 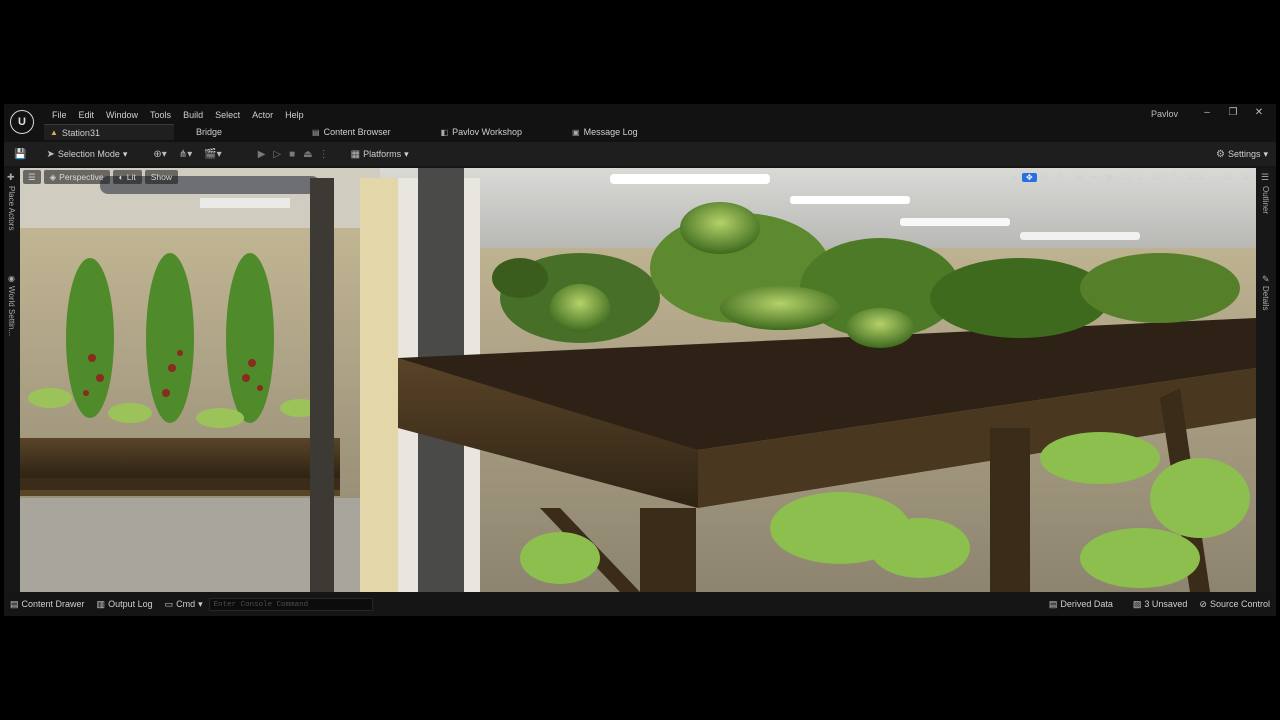 I want to click on save-icon: 💾, so click(x=20, y=154).